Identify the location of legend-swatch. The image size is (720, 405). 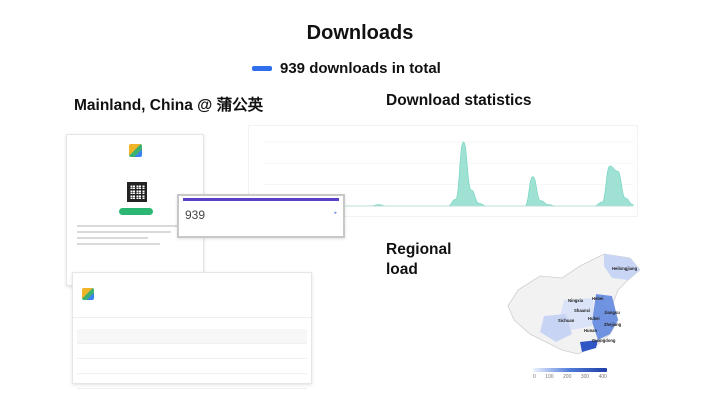
(262, 68).